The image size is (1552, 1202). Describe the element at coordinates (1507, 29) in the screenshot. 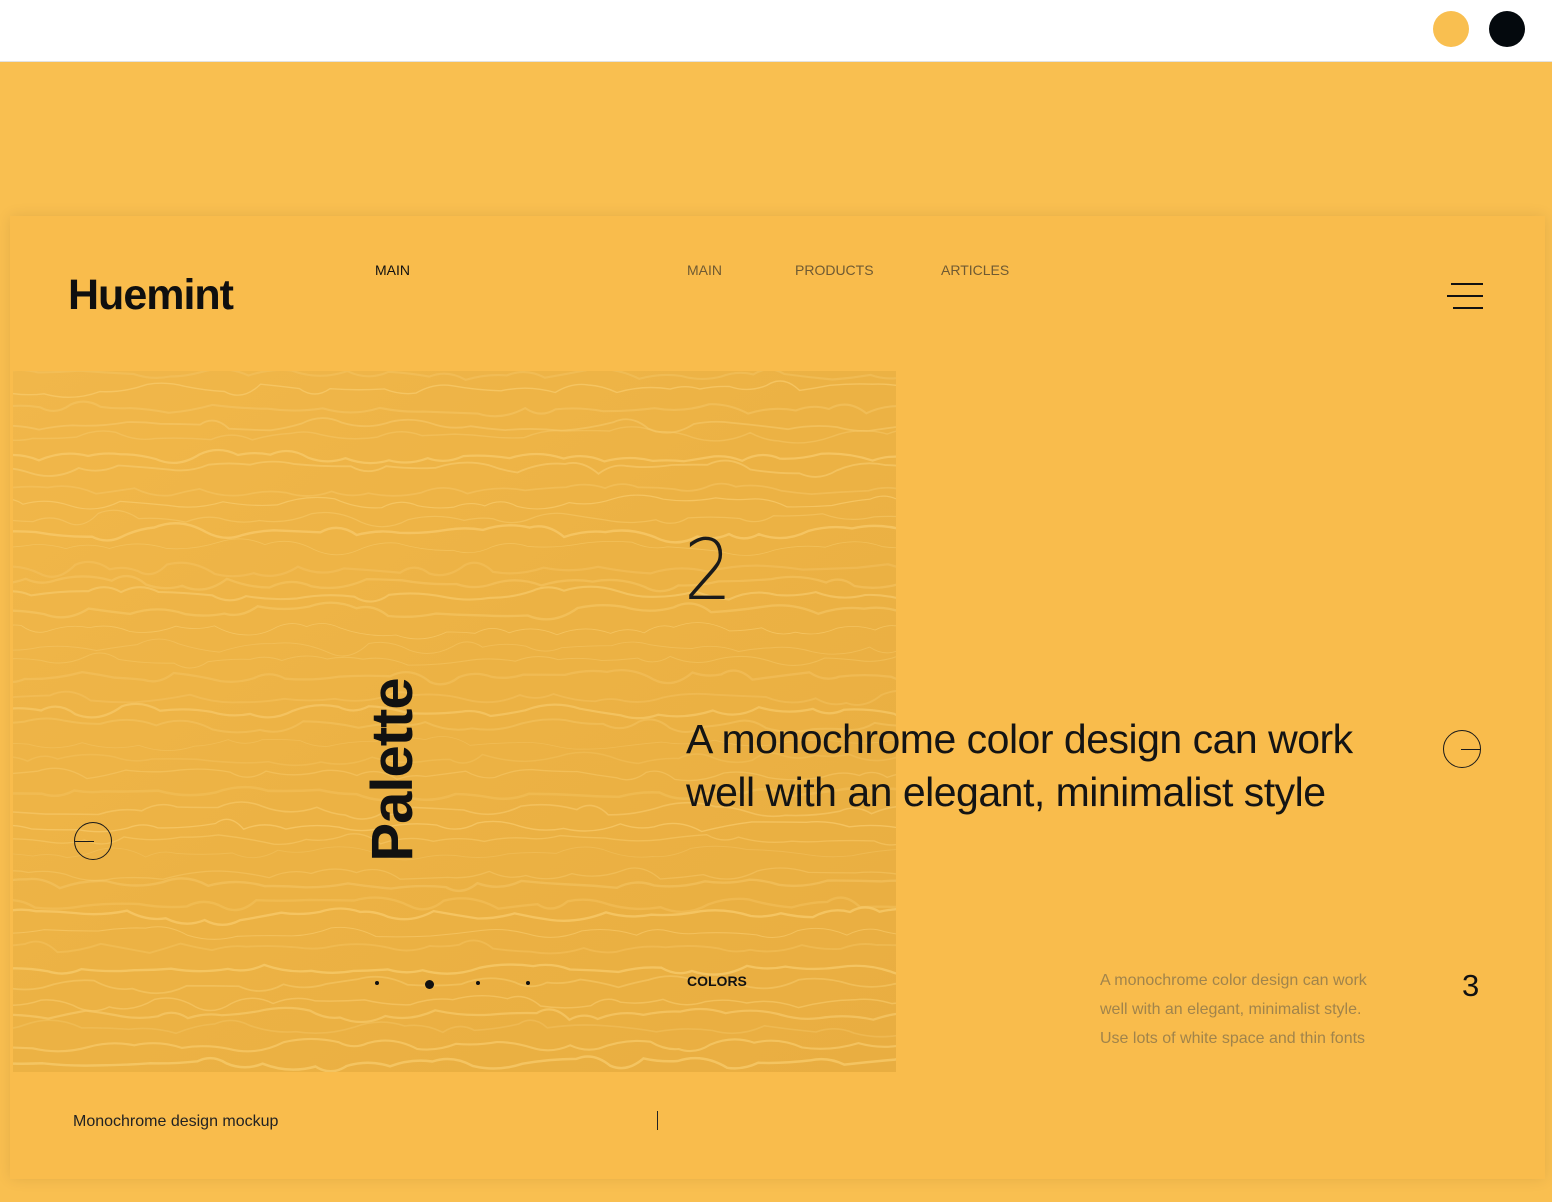

I see `color-swatch-black` at that location.